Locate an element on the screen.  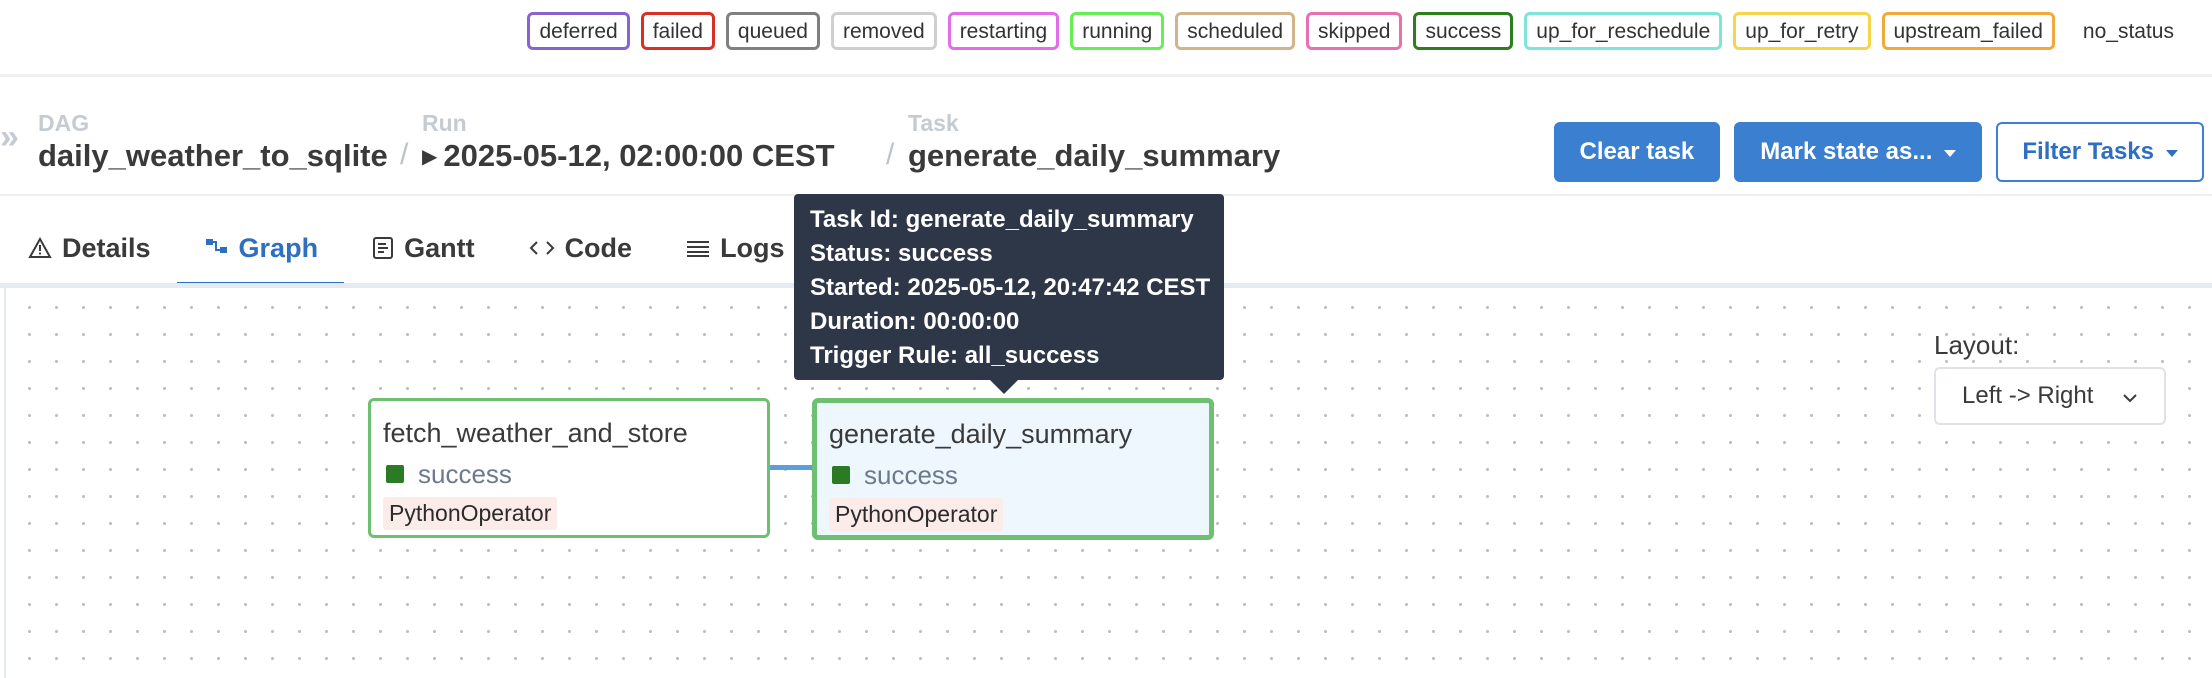
clear-task-button: Clear task is located at coordinates (1637, 152).